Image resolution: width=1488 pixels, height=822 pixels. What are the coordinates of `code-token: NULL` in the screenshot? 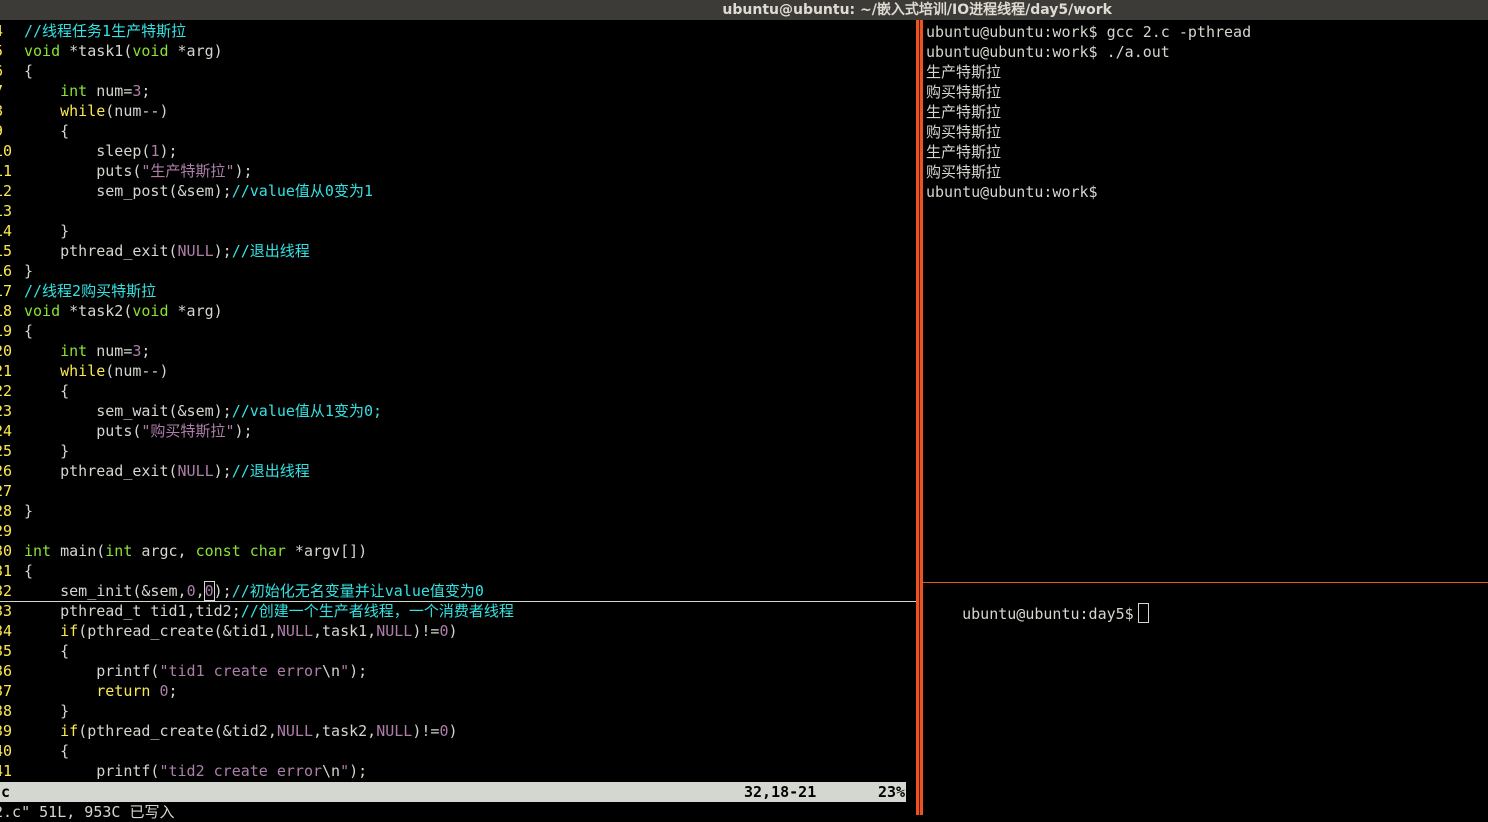 It's located at (394, 631).